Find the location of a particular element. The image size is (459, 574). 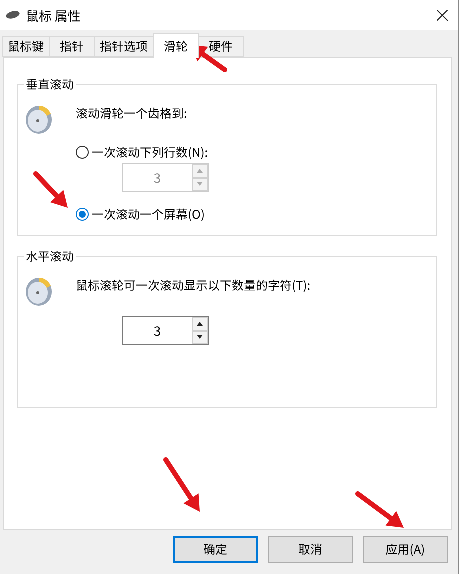

spin-up-button is located at coordinates (200, 323).